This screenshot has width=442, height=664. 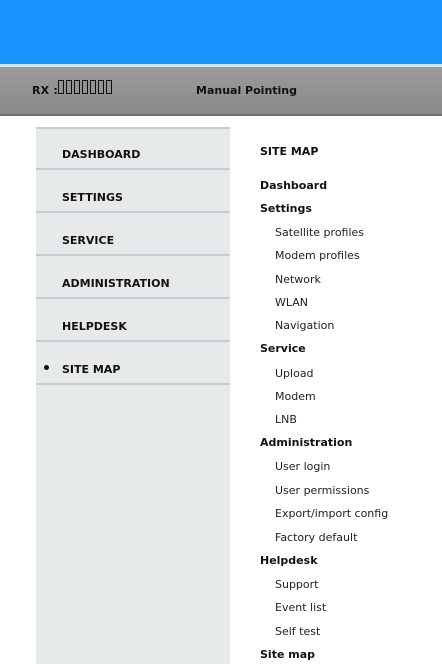 I want to click on pointing-status: Manual Pointing, so click(x=247, y=90).